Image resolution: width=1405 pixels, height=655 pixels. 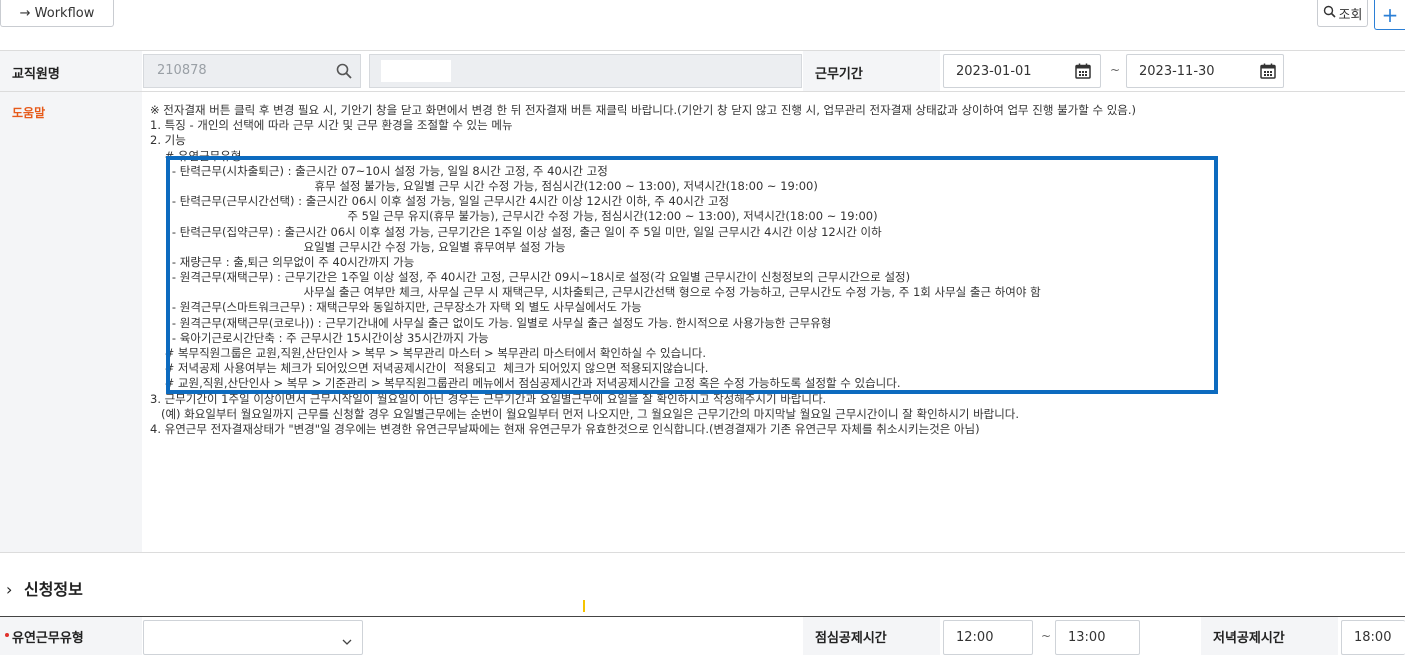 I want to click on required-dot, so click(x=7, y=635).